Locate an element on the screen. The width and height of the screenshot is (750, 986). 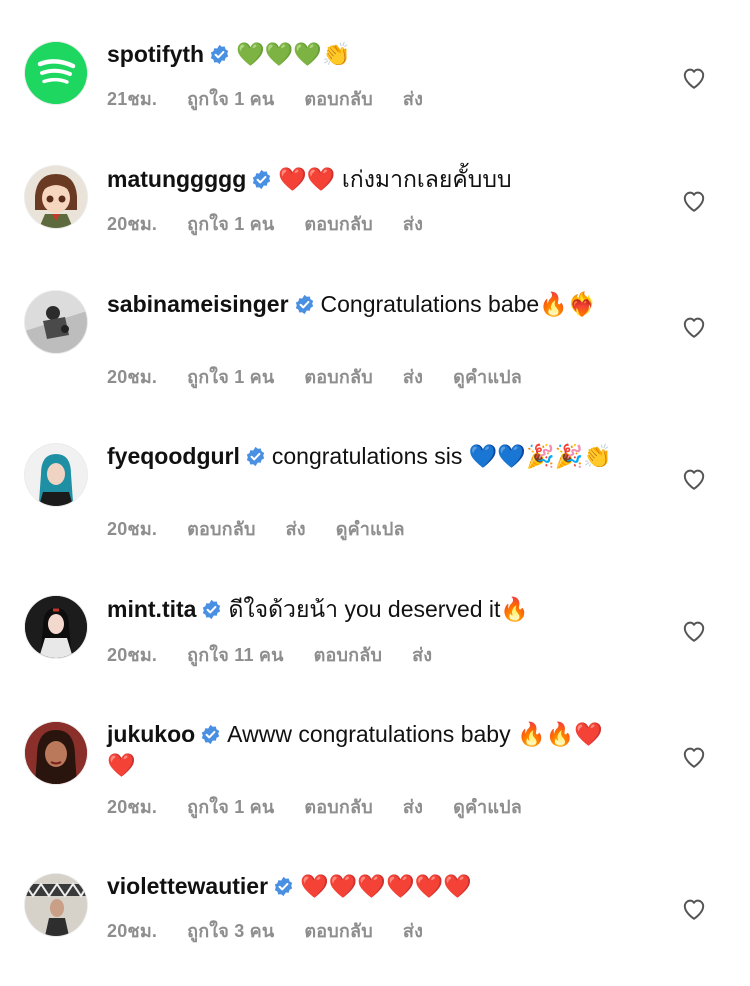
avatar-fyeqoodgurl is located at coordinates (56, 475).